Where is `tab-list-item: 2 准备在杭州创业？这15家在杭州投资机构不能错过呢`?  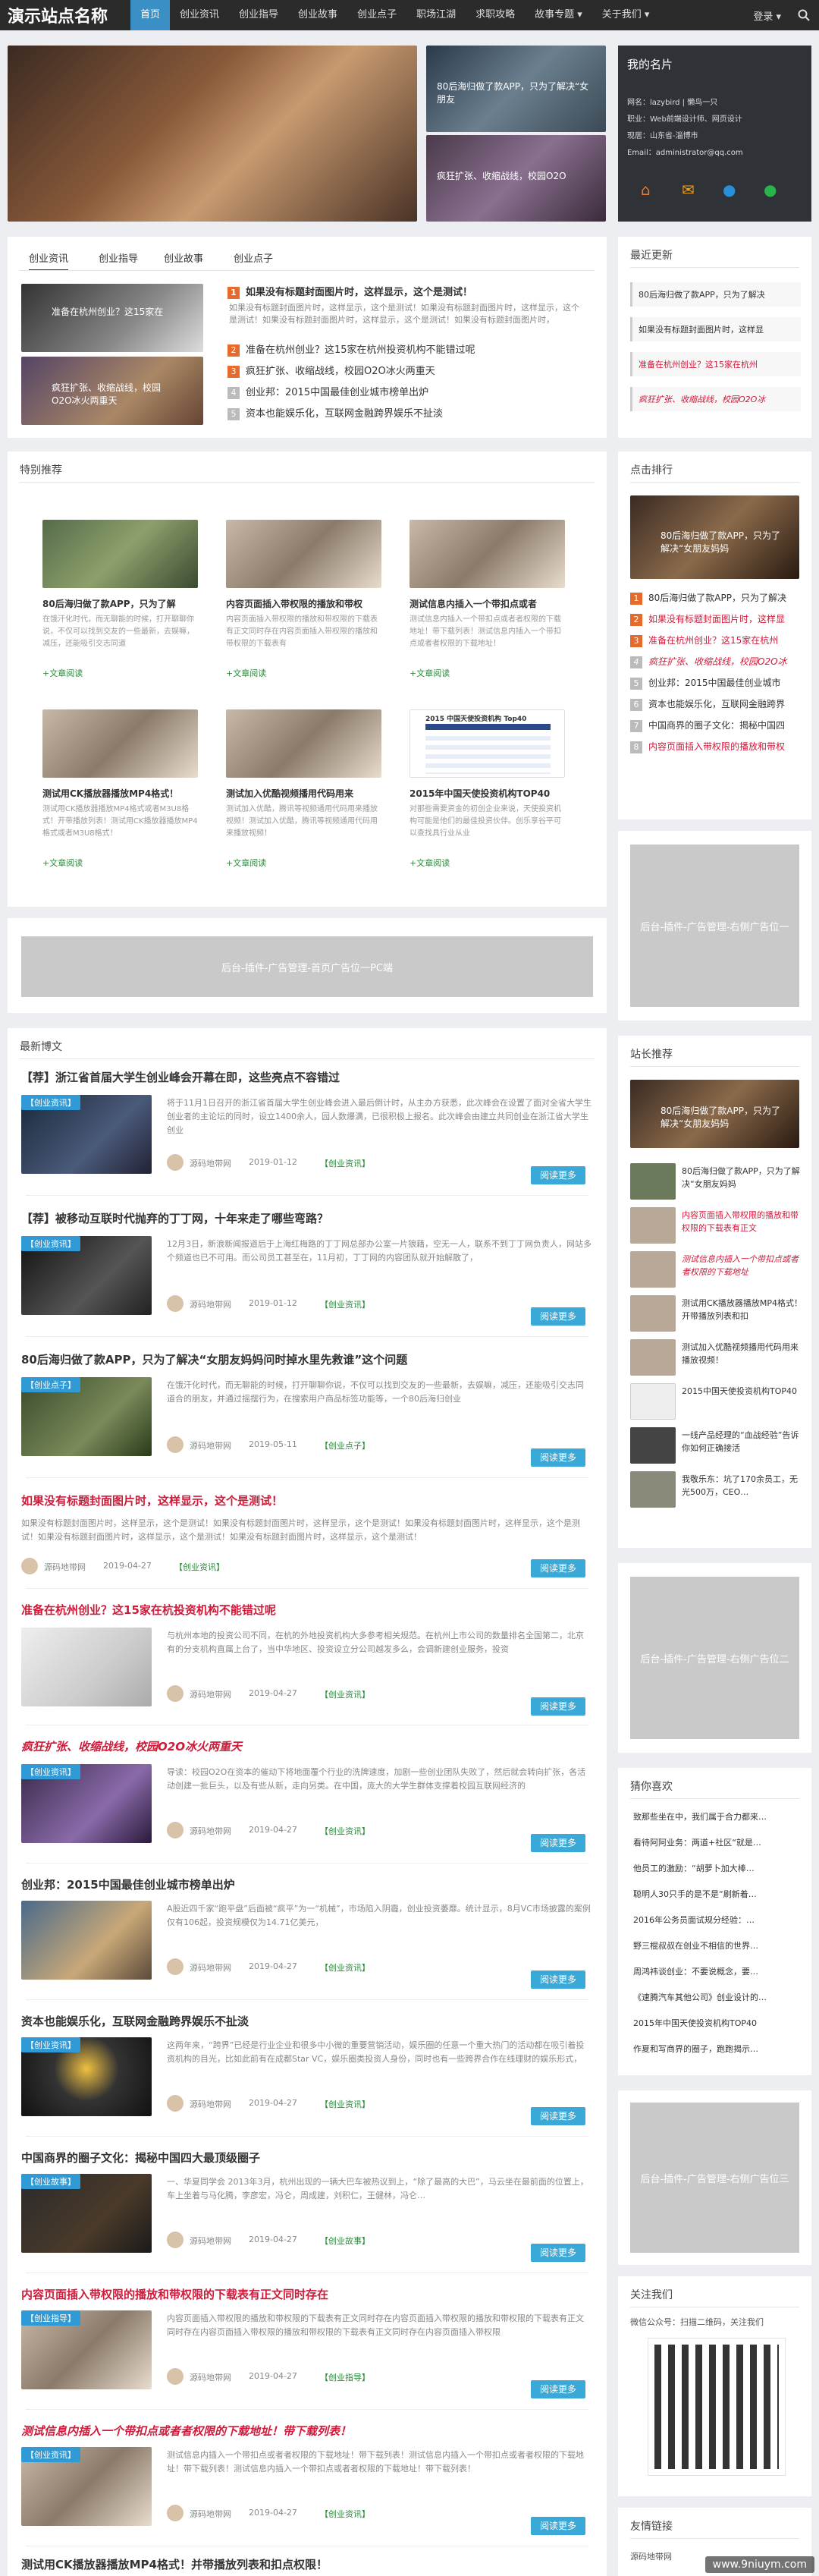 tab-list-item: 2 准备在杭州创业？这15家在杭州投资机构不能错过呢 is located at coordinates (351, 349).